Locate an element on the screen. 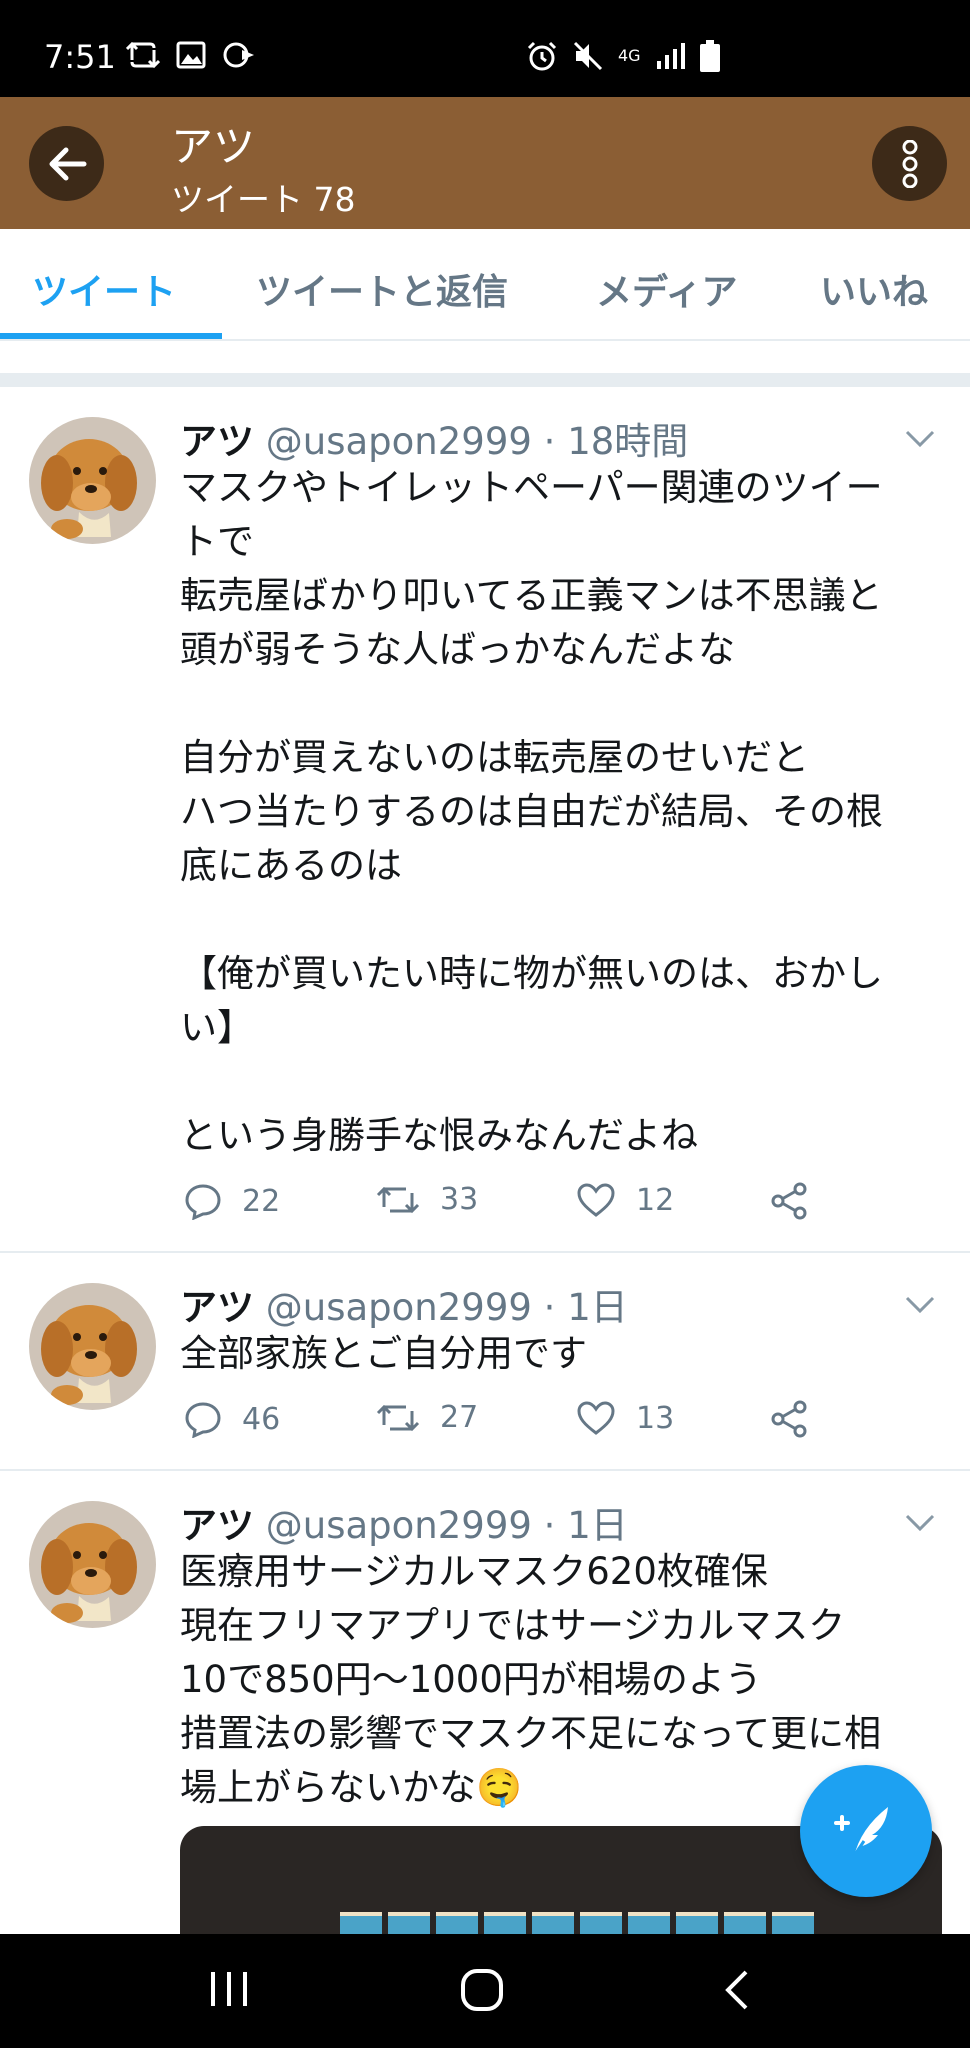 This screenshot has width=970, height=2048. battery-icon is located at coordinates (709, 56).